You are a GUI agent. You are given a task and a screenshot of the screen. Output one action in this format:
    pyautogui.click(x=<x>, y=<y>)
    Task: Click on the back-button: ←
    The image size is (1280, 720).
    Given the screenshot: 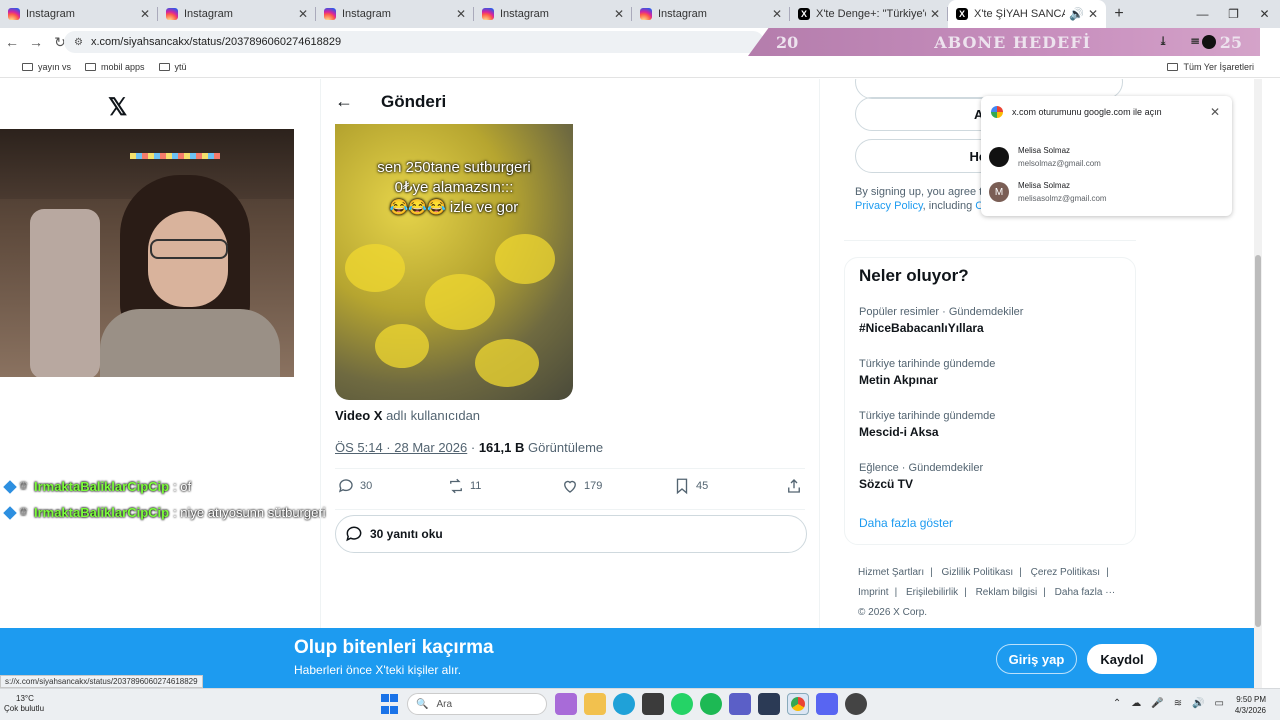 What is the action you would take?
    pyautogui.click(x=12, y=42)
    